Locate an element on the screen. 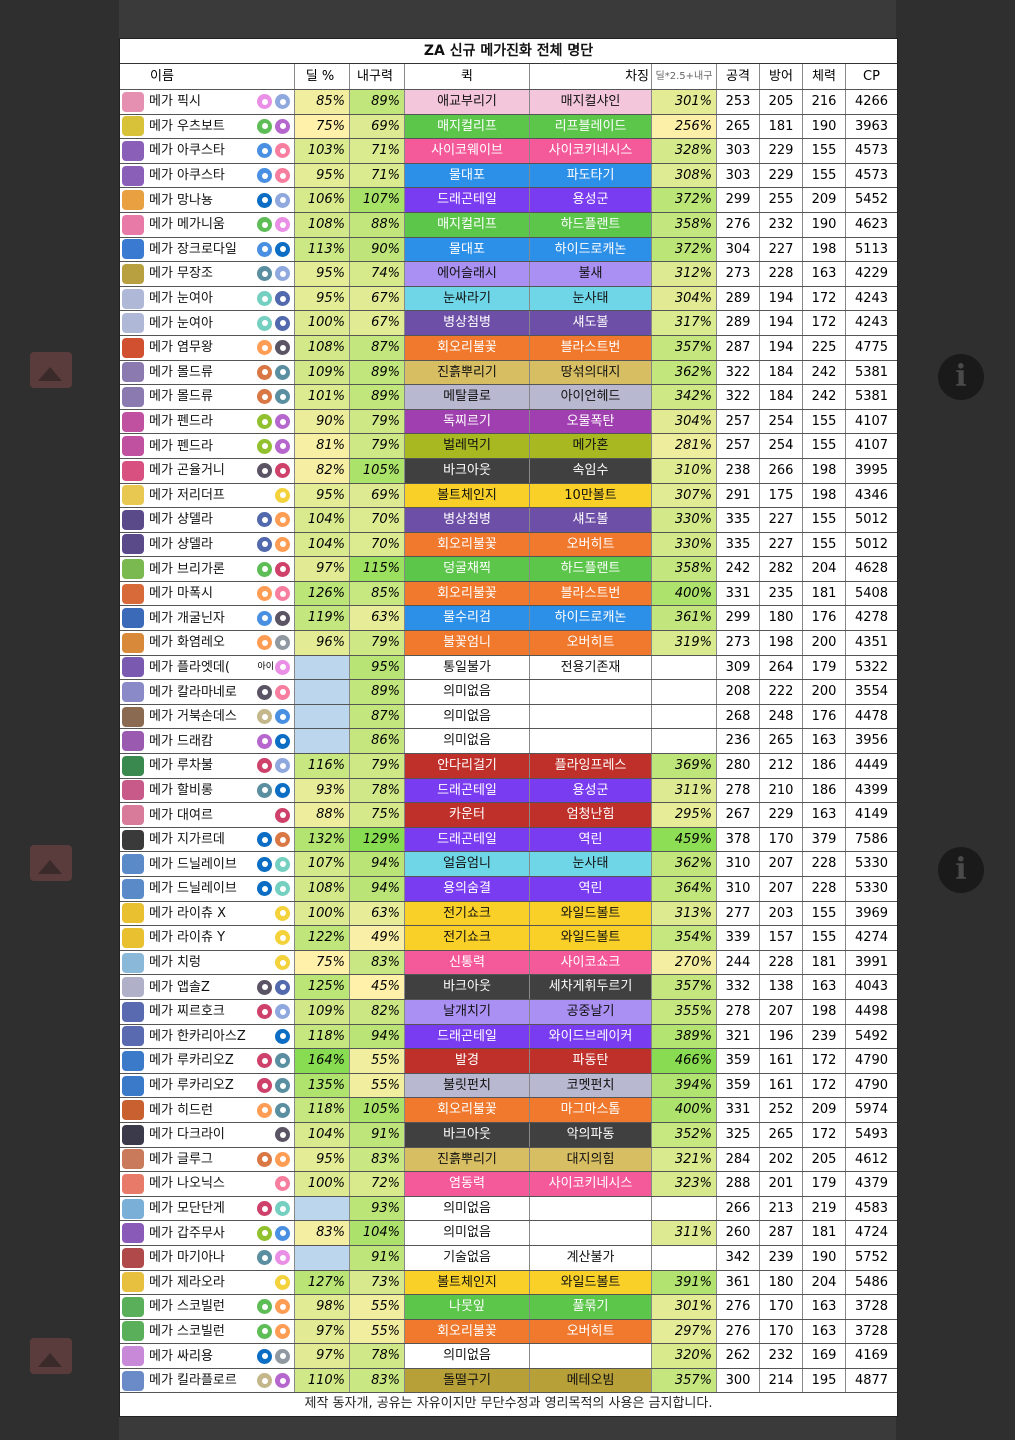 This screenshot has height=1440, width=1015. charged-move: 계산불가 is located at coordinates (591, 1257).